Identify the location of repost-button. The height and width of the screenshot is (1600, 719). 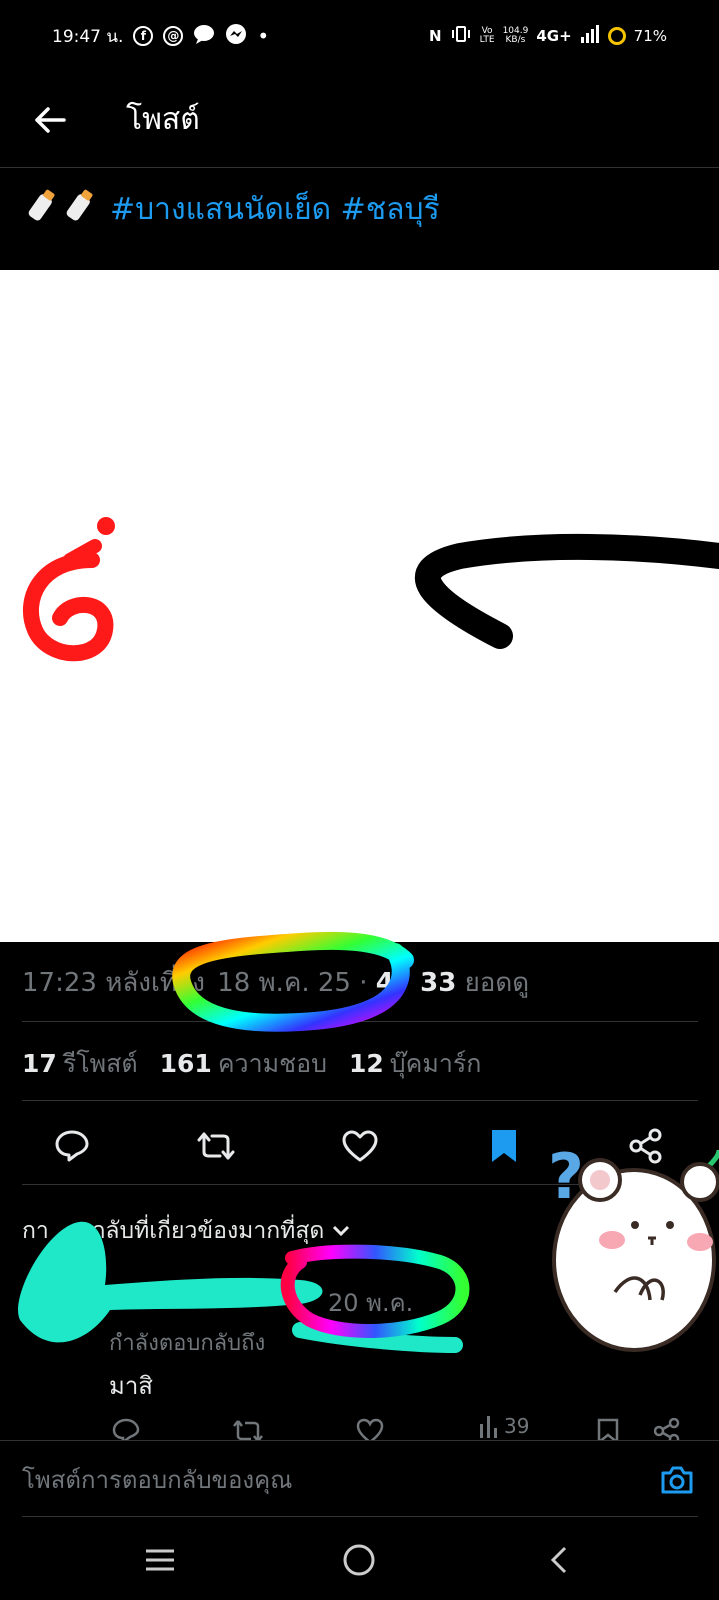
(216, 1146).